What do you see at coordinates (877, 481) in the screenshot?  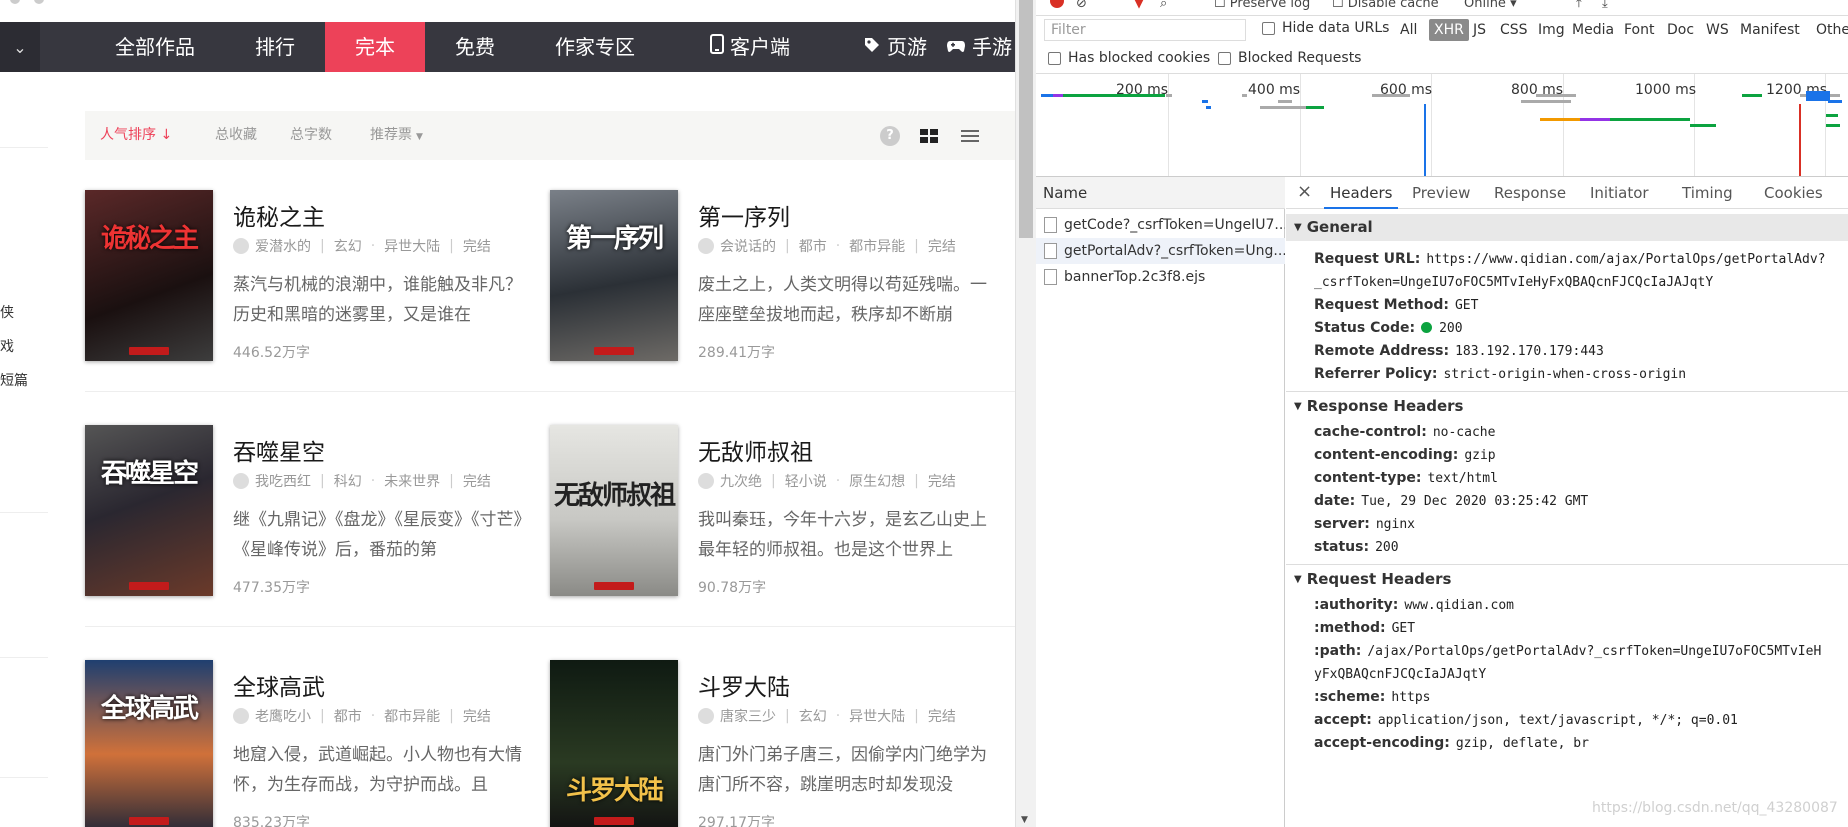 I see `book-subgenre: 原生幻想` at bounding box center [877, 481].